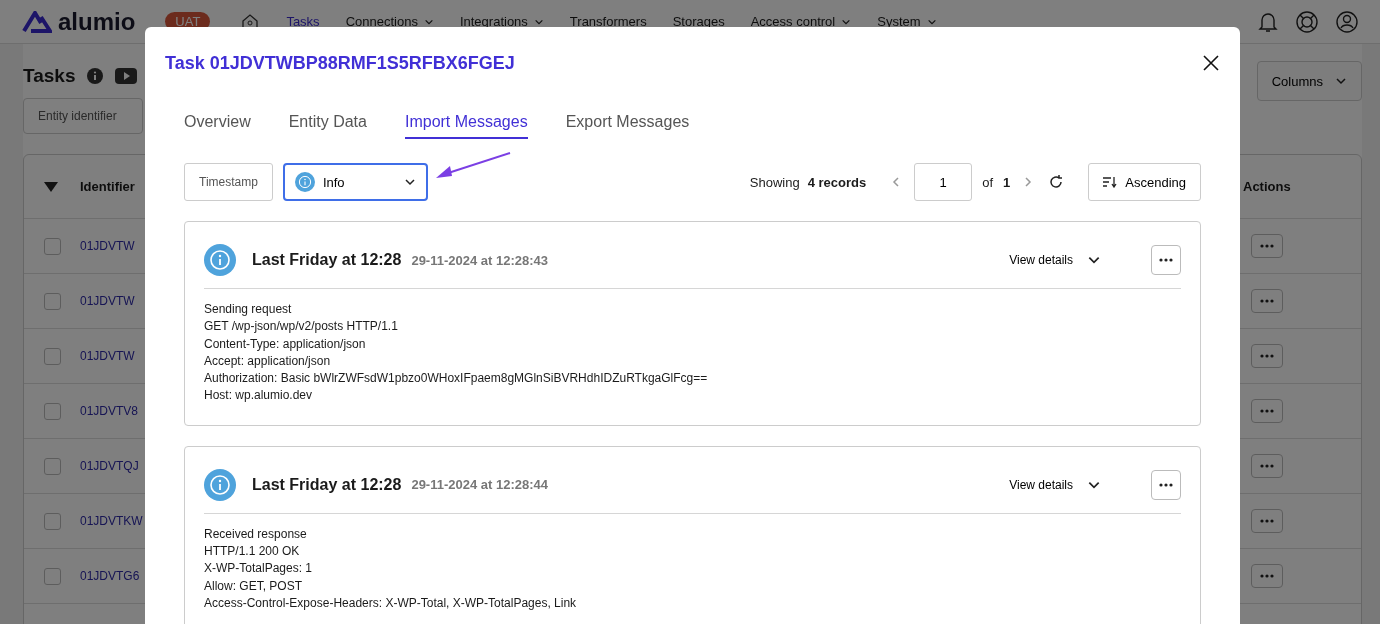 This screenshot has width=1380, height=624. What do you see at coordinates (479, 485) in the screenshot?
I see `message-timestamp: 29-11-2024 at 12:28:44` at bounding box center [479, 485].